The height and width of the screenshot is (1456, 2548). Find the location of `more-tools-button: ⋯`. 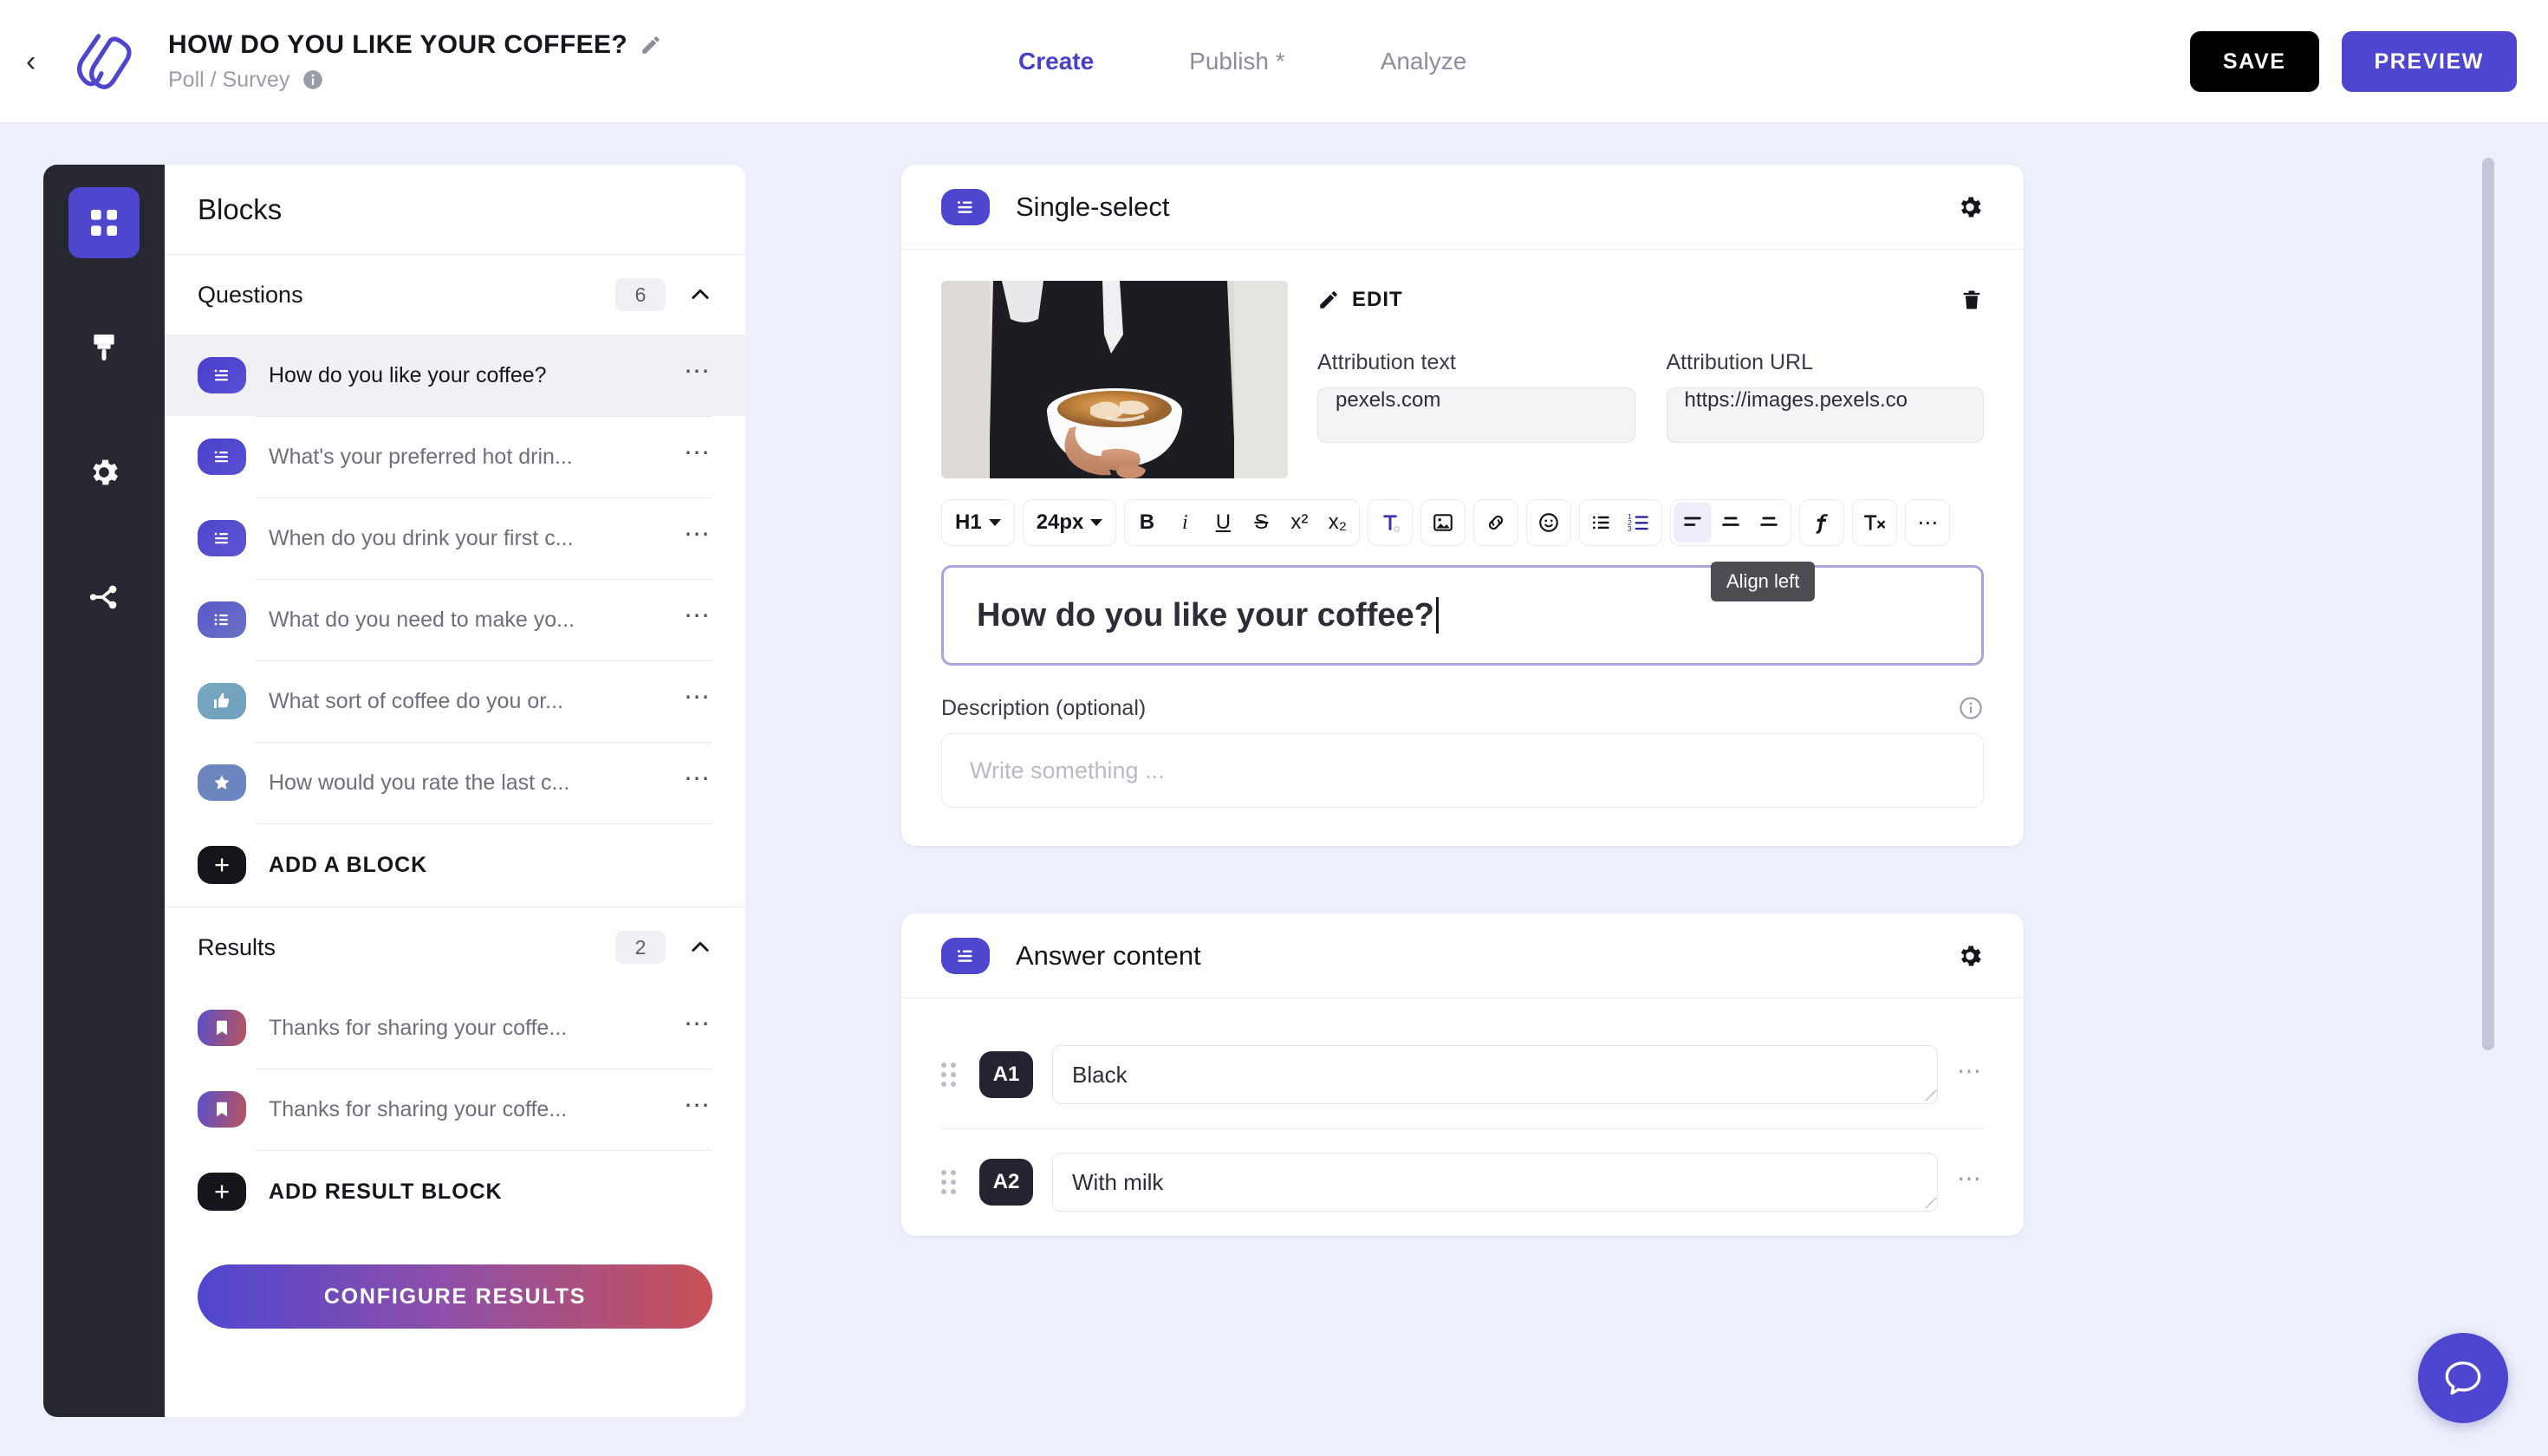

more-tools-button: ⋯ is located at coordinates (1927, 523).